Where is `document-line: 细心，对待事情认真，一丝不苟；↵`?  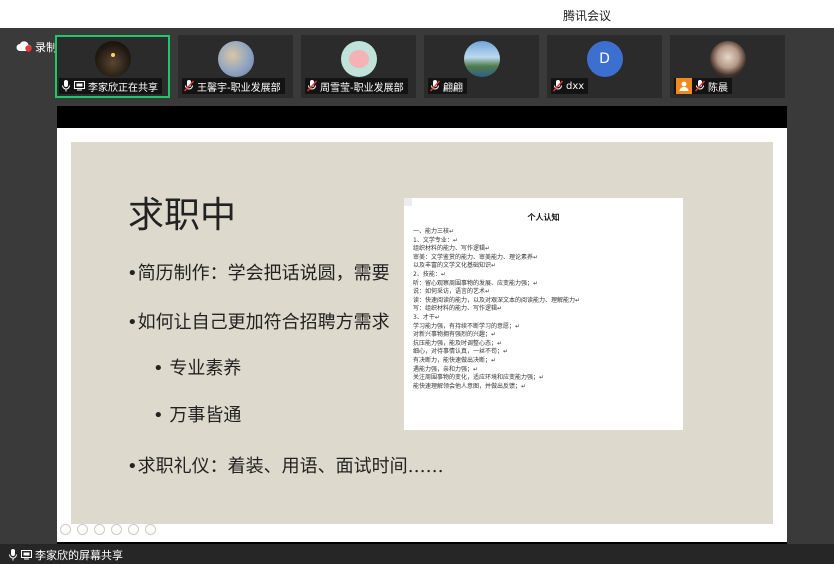
document-line: 细心，对待事情认真，一丝不苟；↵ is located at coordinates (461, 352).